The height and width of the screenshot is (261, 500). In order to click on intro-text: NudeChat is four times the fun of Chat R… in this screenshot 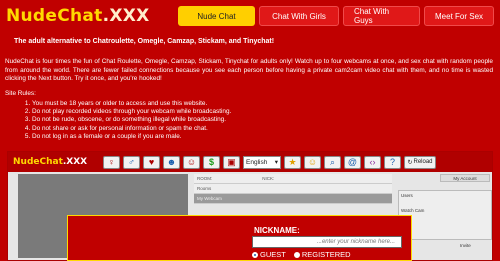, I will do `click(249, 70)`.